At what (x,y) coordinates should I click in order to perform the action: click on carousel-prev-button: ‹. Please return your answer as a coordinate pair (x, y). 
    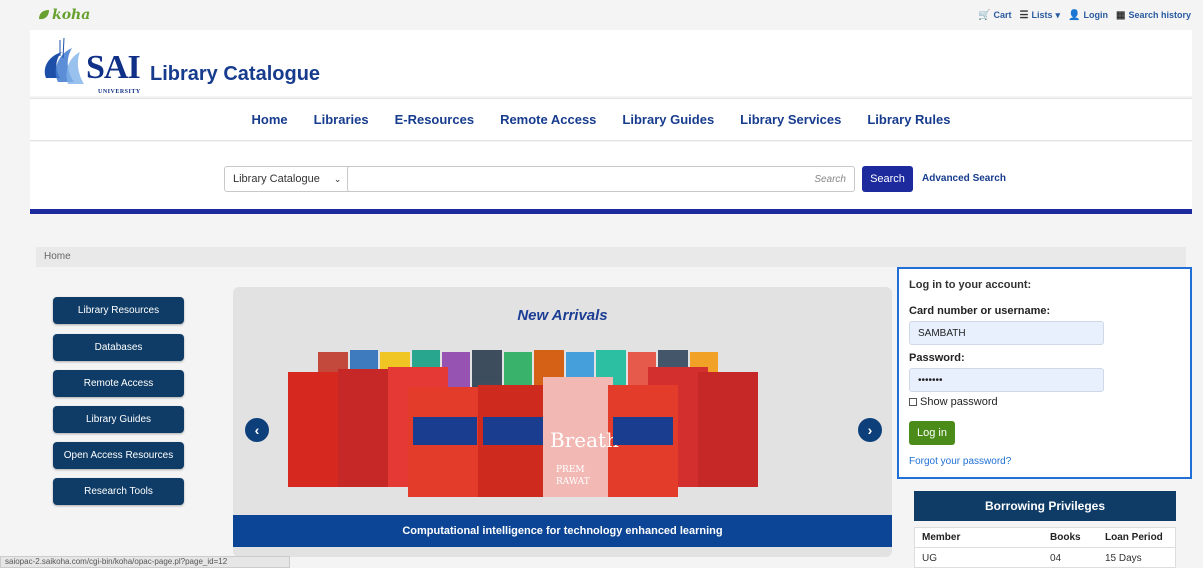
    Looking at the image, I should click on (257, 430).